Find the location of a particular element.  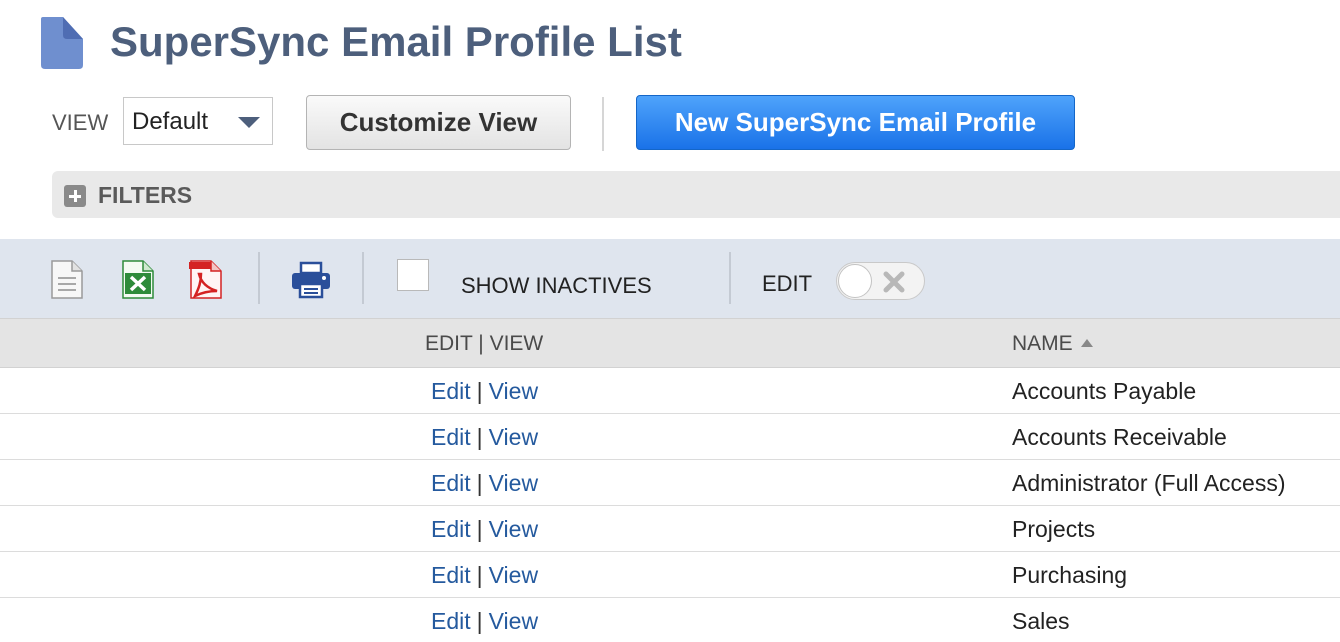

column-header-edit-view: EDIT | VIEW is located at coordinates (484, 343).